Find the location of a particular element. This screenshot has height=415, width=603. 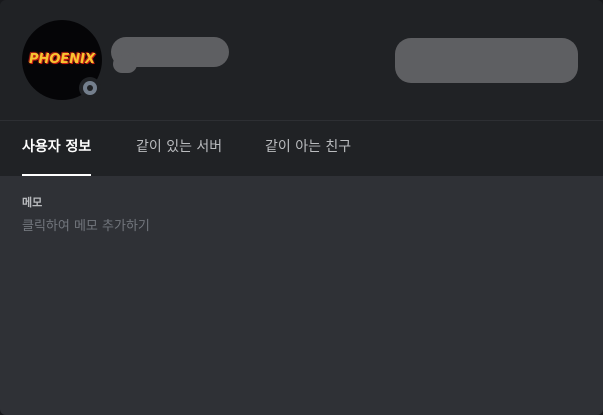

avatar-logo-text: PHOENIX is located at coordinates (62, 59).